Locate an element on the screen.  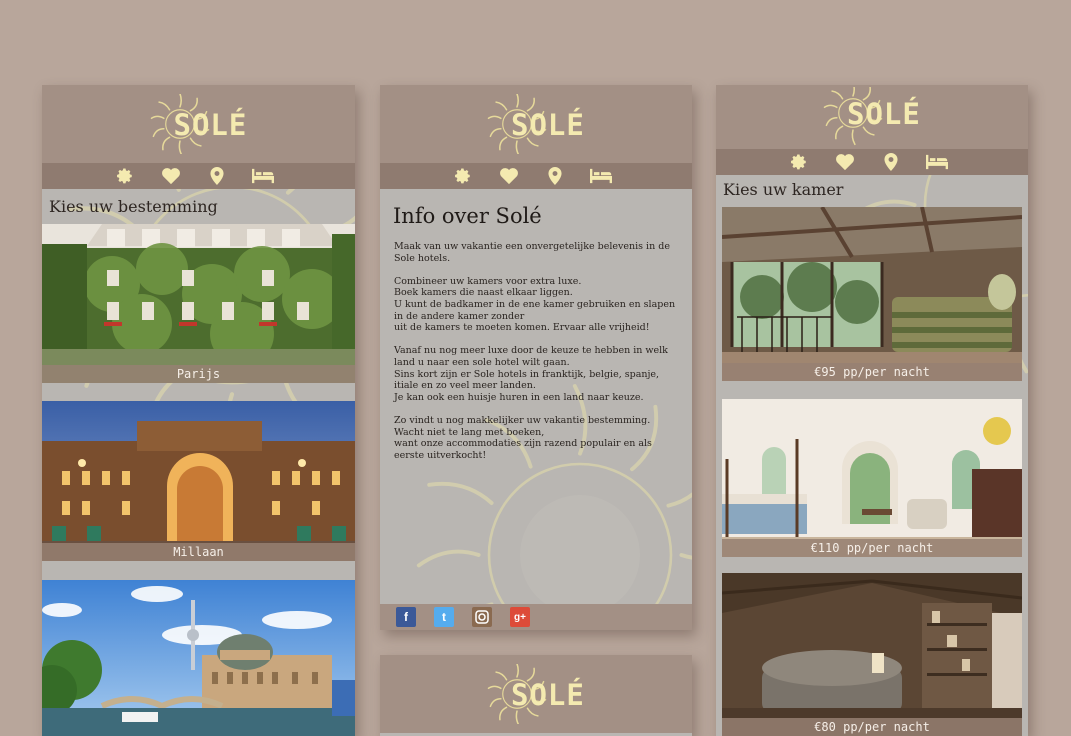
berlin-photo is located at coordinates (198, 658).